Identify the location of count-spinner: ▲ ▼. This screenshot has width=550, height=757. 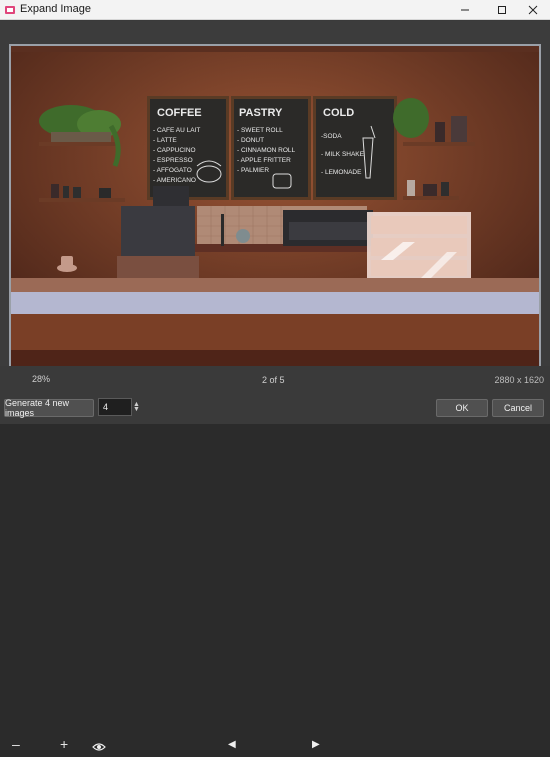
(136, 407).